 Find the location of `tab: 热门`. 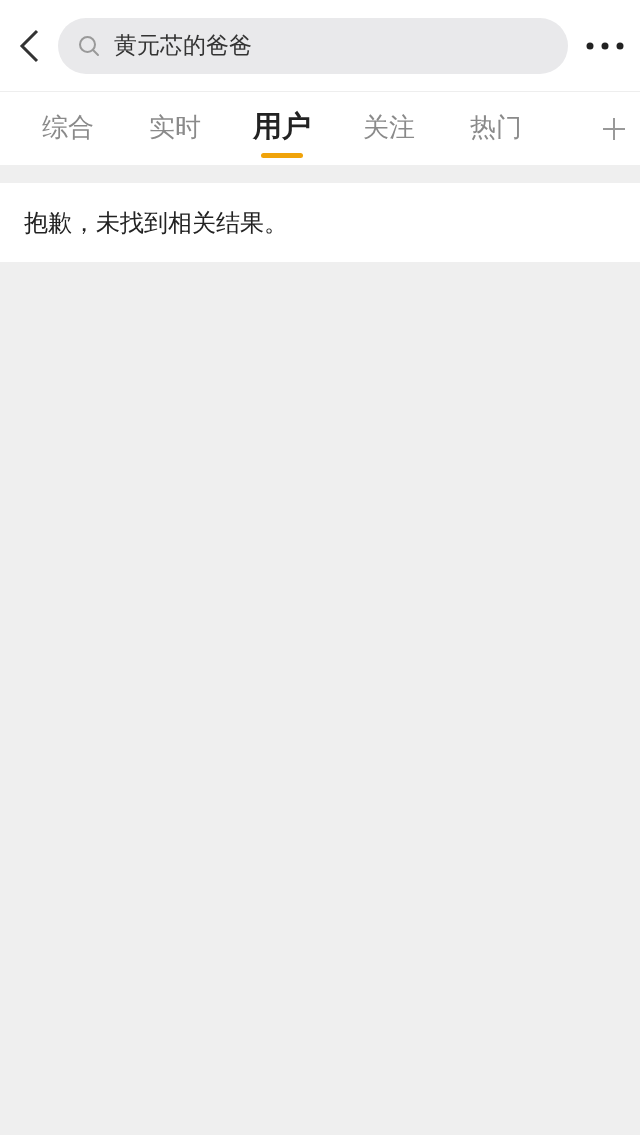

tab: 热门 is located at coordinates (495, 128).